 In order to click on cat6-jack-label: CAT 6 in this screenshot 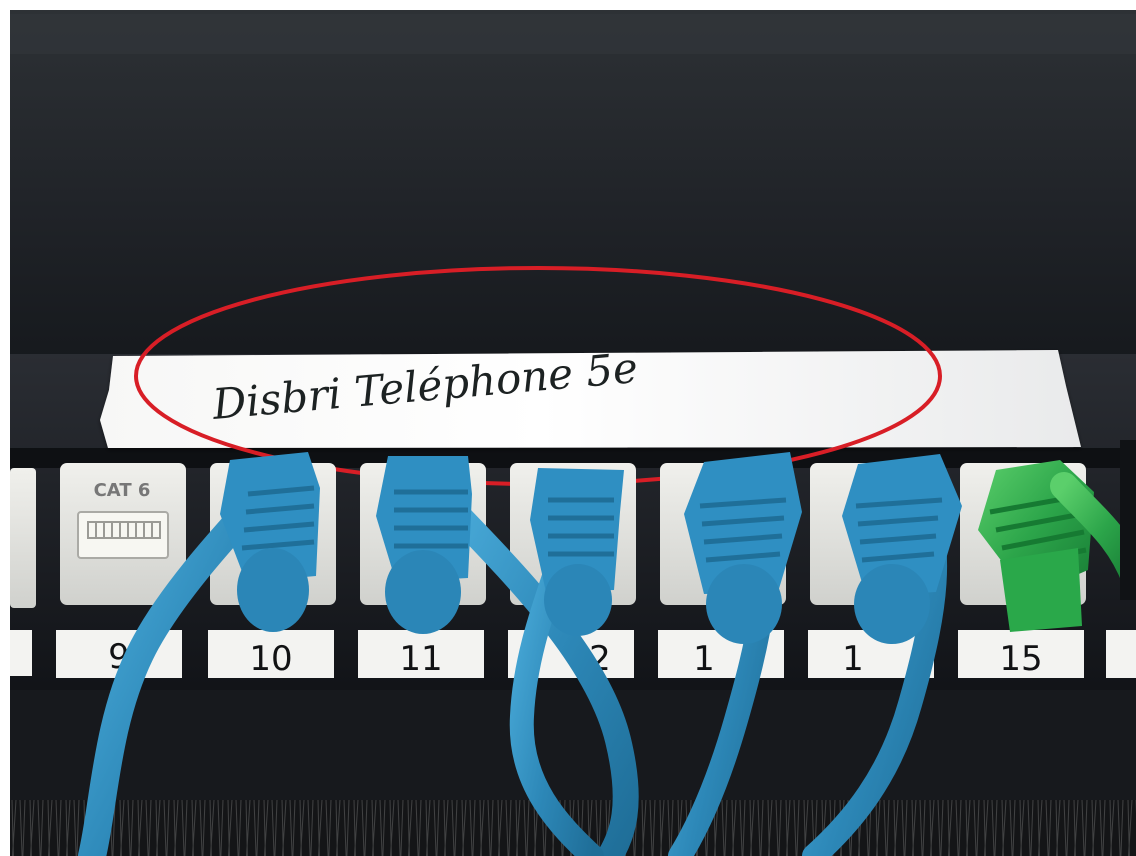, I will do `click(122, 490)`.